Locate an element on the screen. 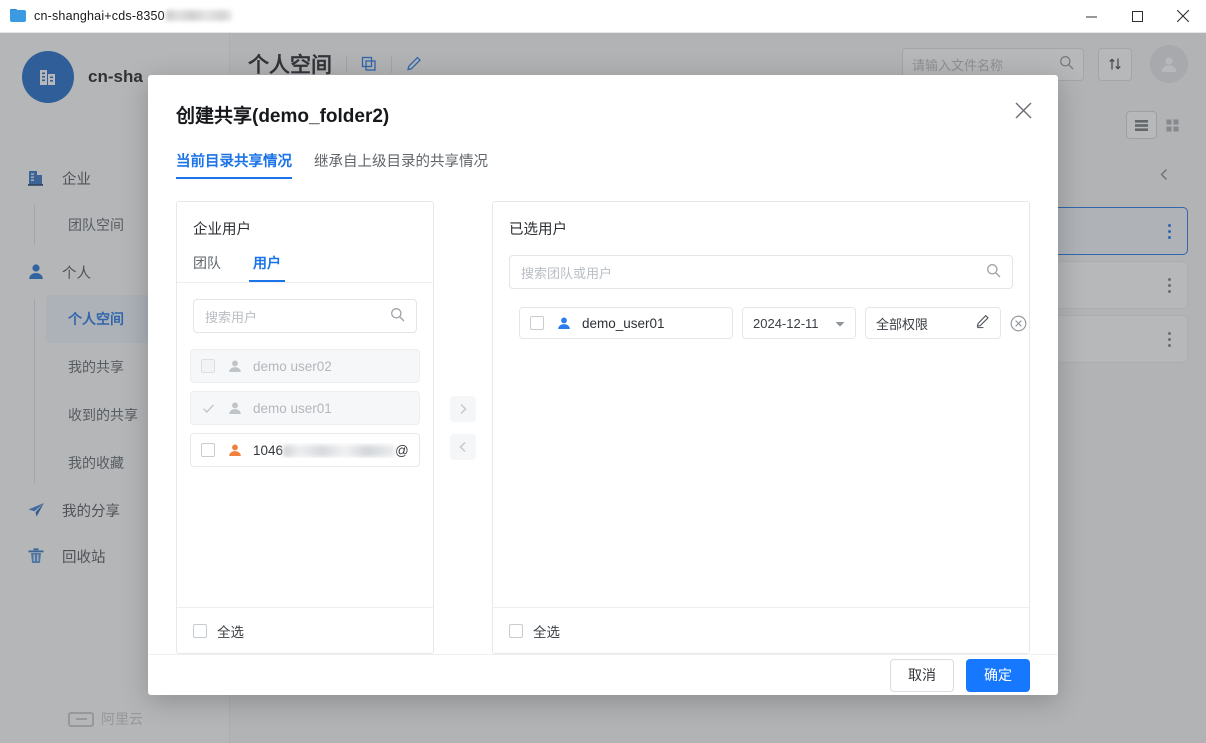  remove-circle-icon is located at coordinates (1018, 323).